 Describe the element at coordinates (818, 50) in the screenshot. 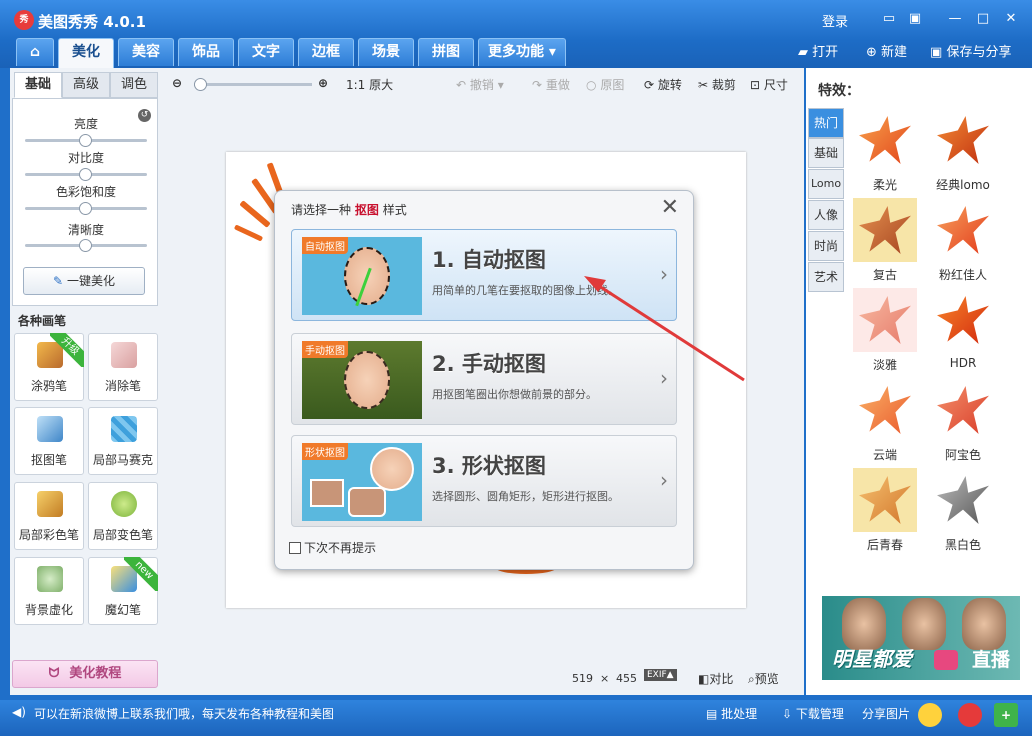

I see `open-button: ▰ 打开` at that location.